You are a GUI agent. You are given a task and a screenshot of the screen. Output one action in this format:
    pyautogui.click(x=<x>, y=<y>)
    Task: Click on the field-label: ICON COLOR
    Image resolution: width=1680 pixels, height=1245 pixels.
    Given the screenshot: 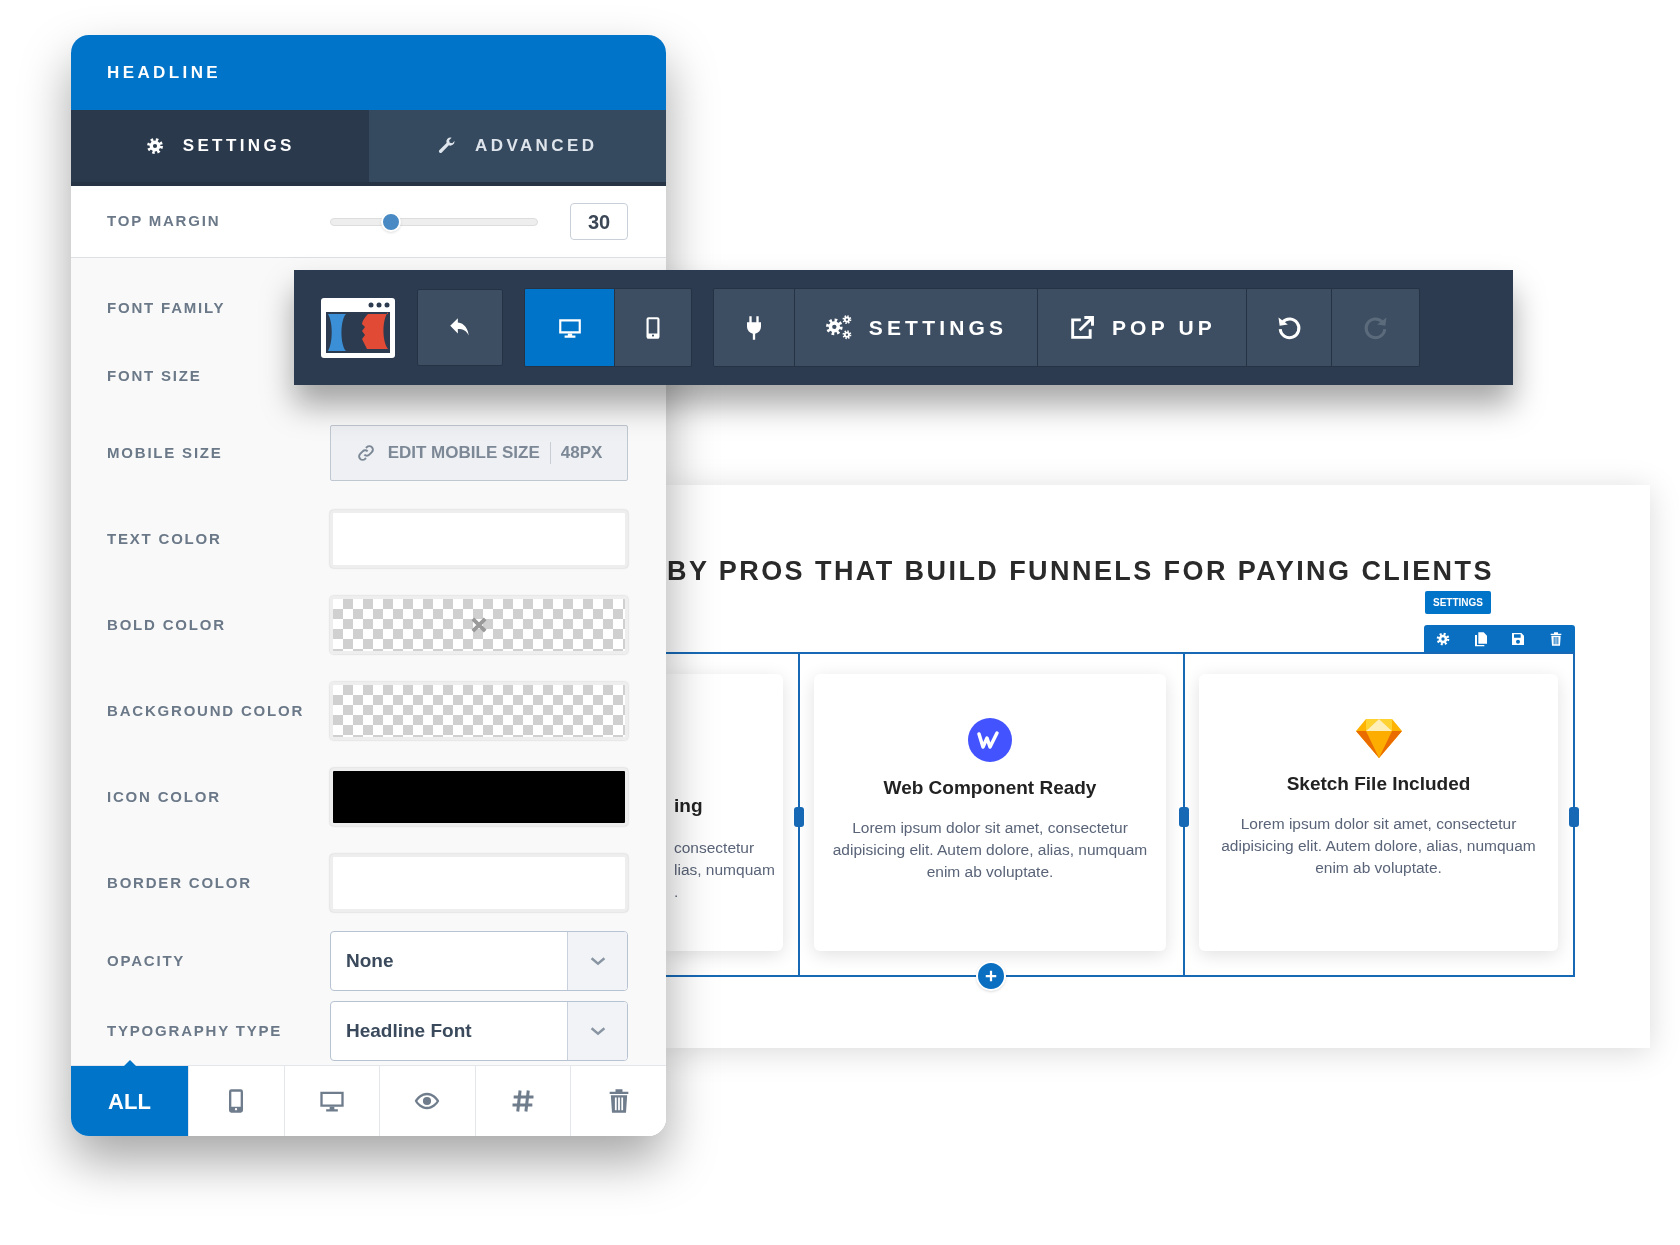 What is the action you would take?
    pyautogui.click(x=164, y=796)
    